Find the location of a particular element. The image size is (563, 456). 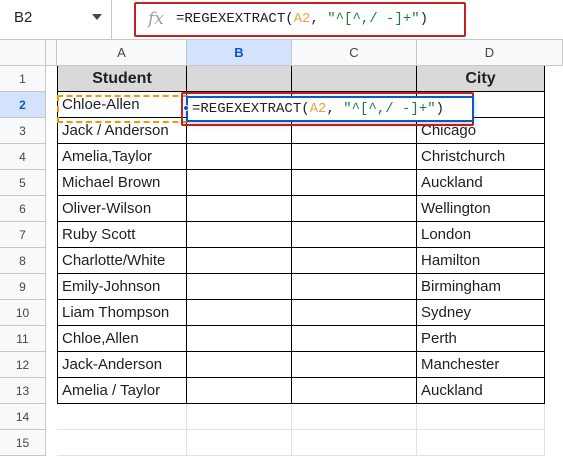

city-cell: Wellington is located at coordinates (481, 209).